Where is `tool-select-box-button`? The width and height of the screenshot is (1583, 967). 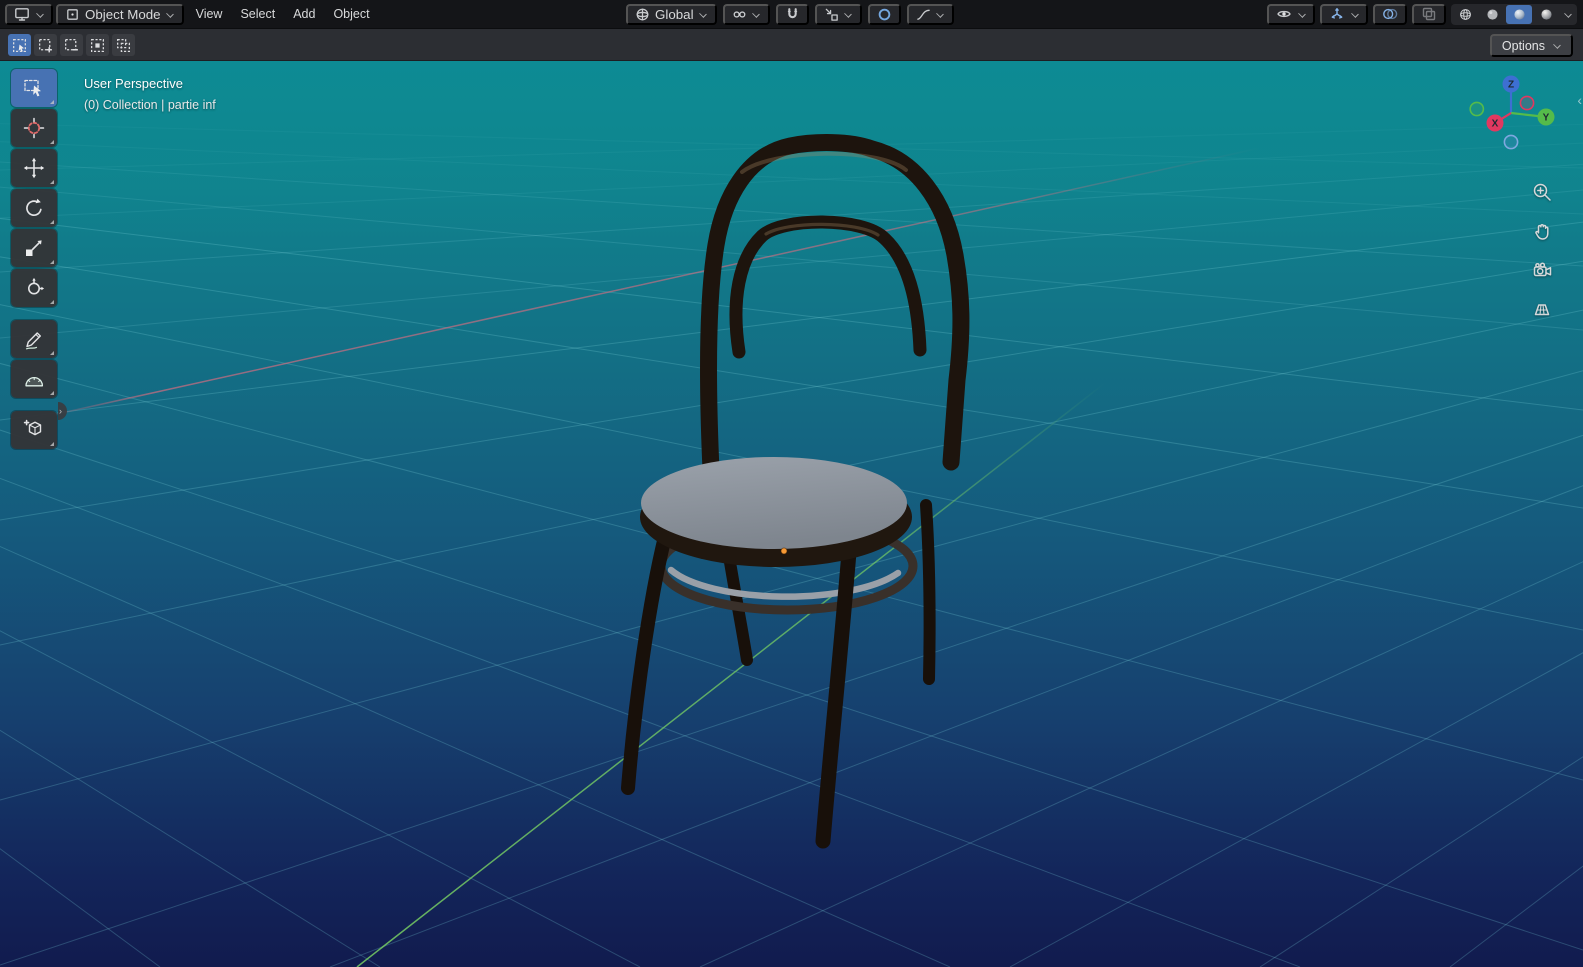
tool-select-box-button is located at coordinates (34, 88).